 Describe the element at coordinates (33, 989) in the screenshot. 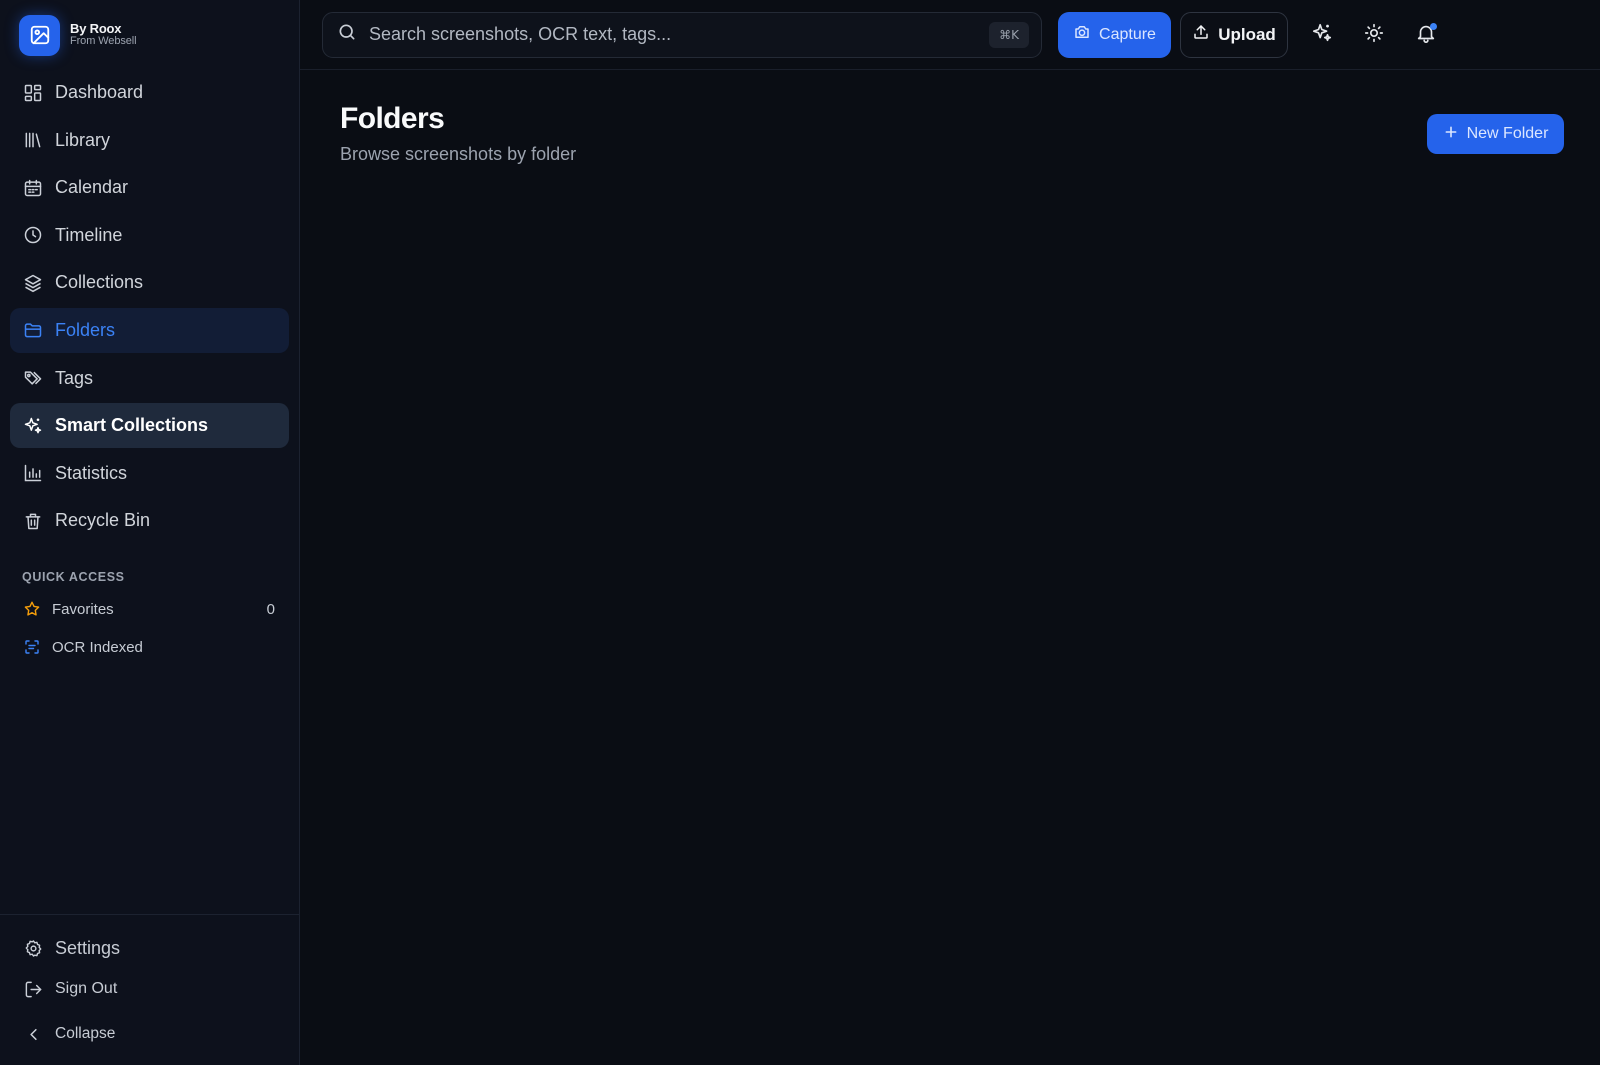

I see `log-out-icon` at that location.